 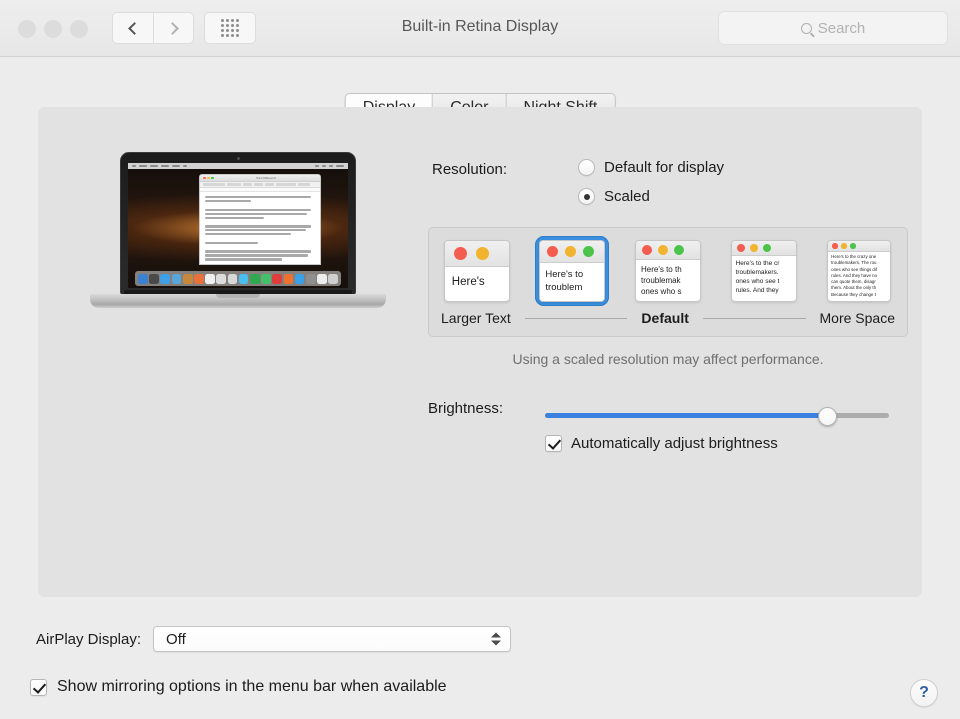 What do you see at coordinates (686, 415) in the screenshot?
I see `slider-fill` at bounding box center [686, 415].